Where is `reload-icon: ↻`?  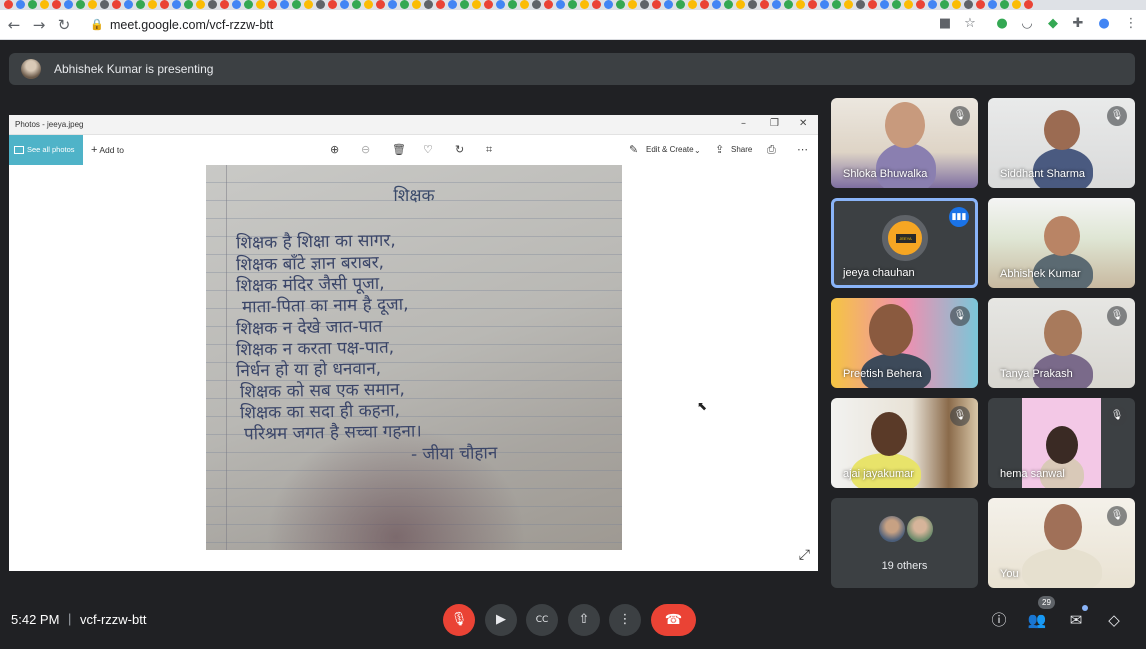
reload-icon: ↻ is located at coordinates (64, 25).